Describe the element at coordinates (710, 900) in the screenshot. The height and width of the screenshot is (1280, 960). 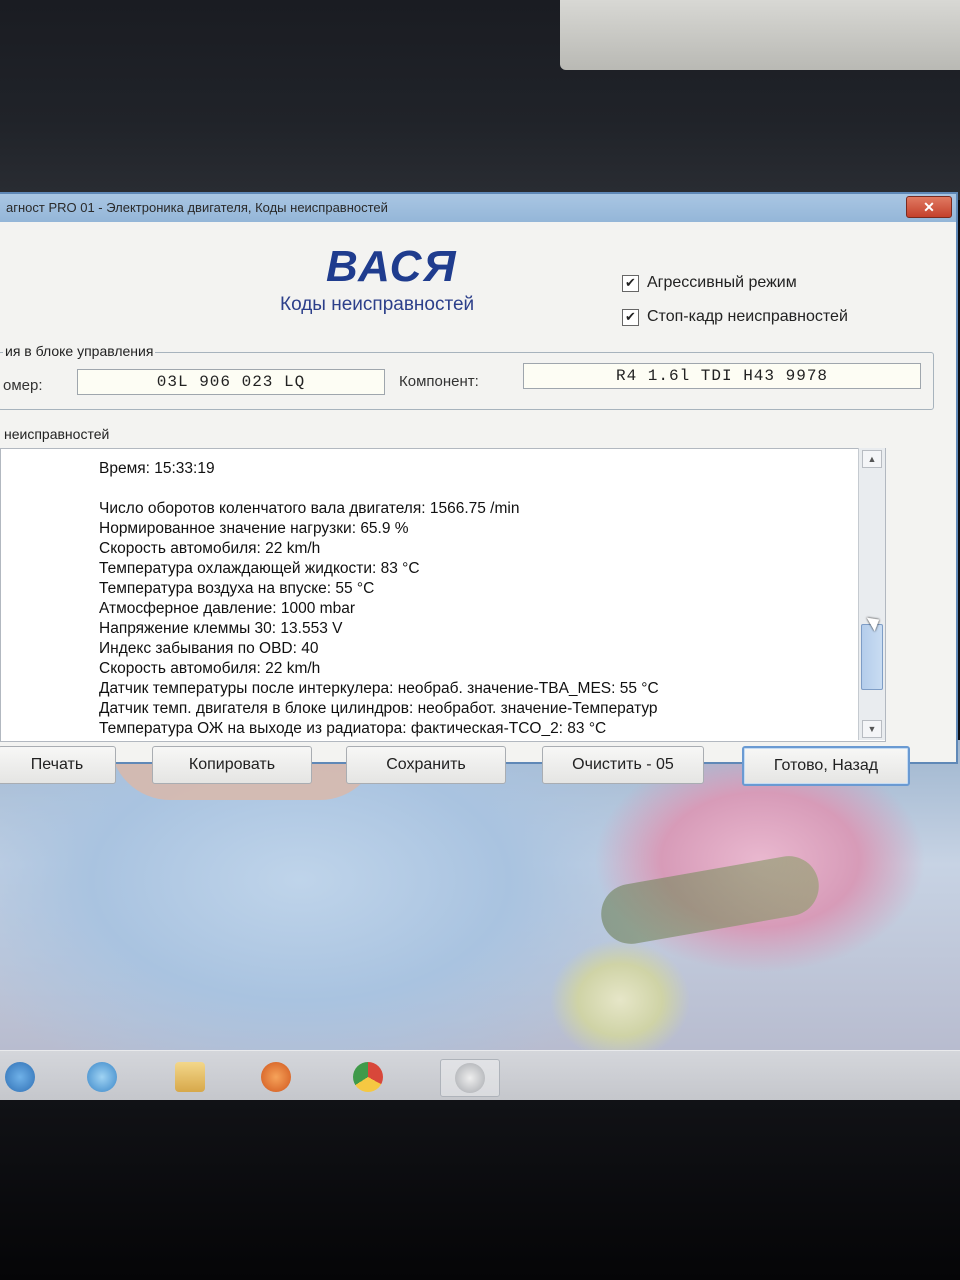
I see `wallpaper-flower-stem` at that location.